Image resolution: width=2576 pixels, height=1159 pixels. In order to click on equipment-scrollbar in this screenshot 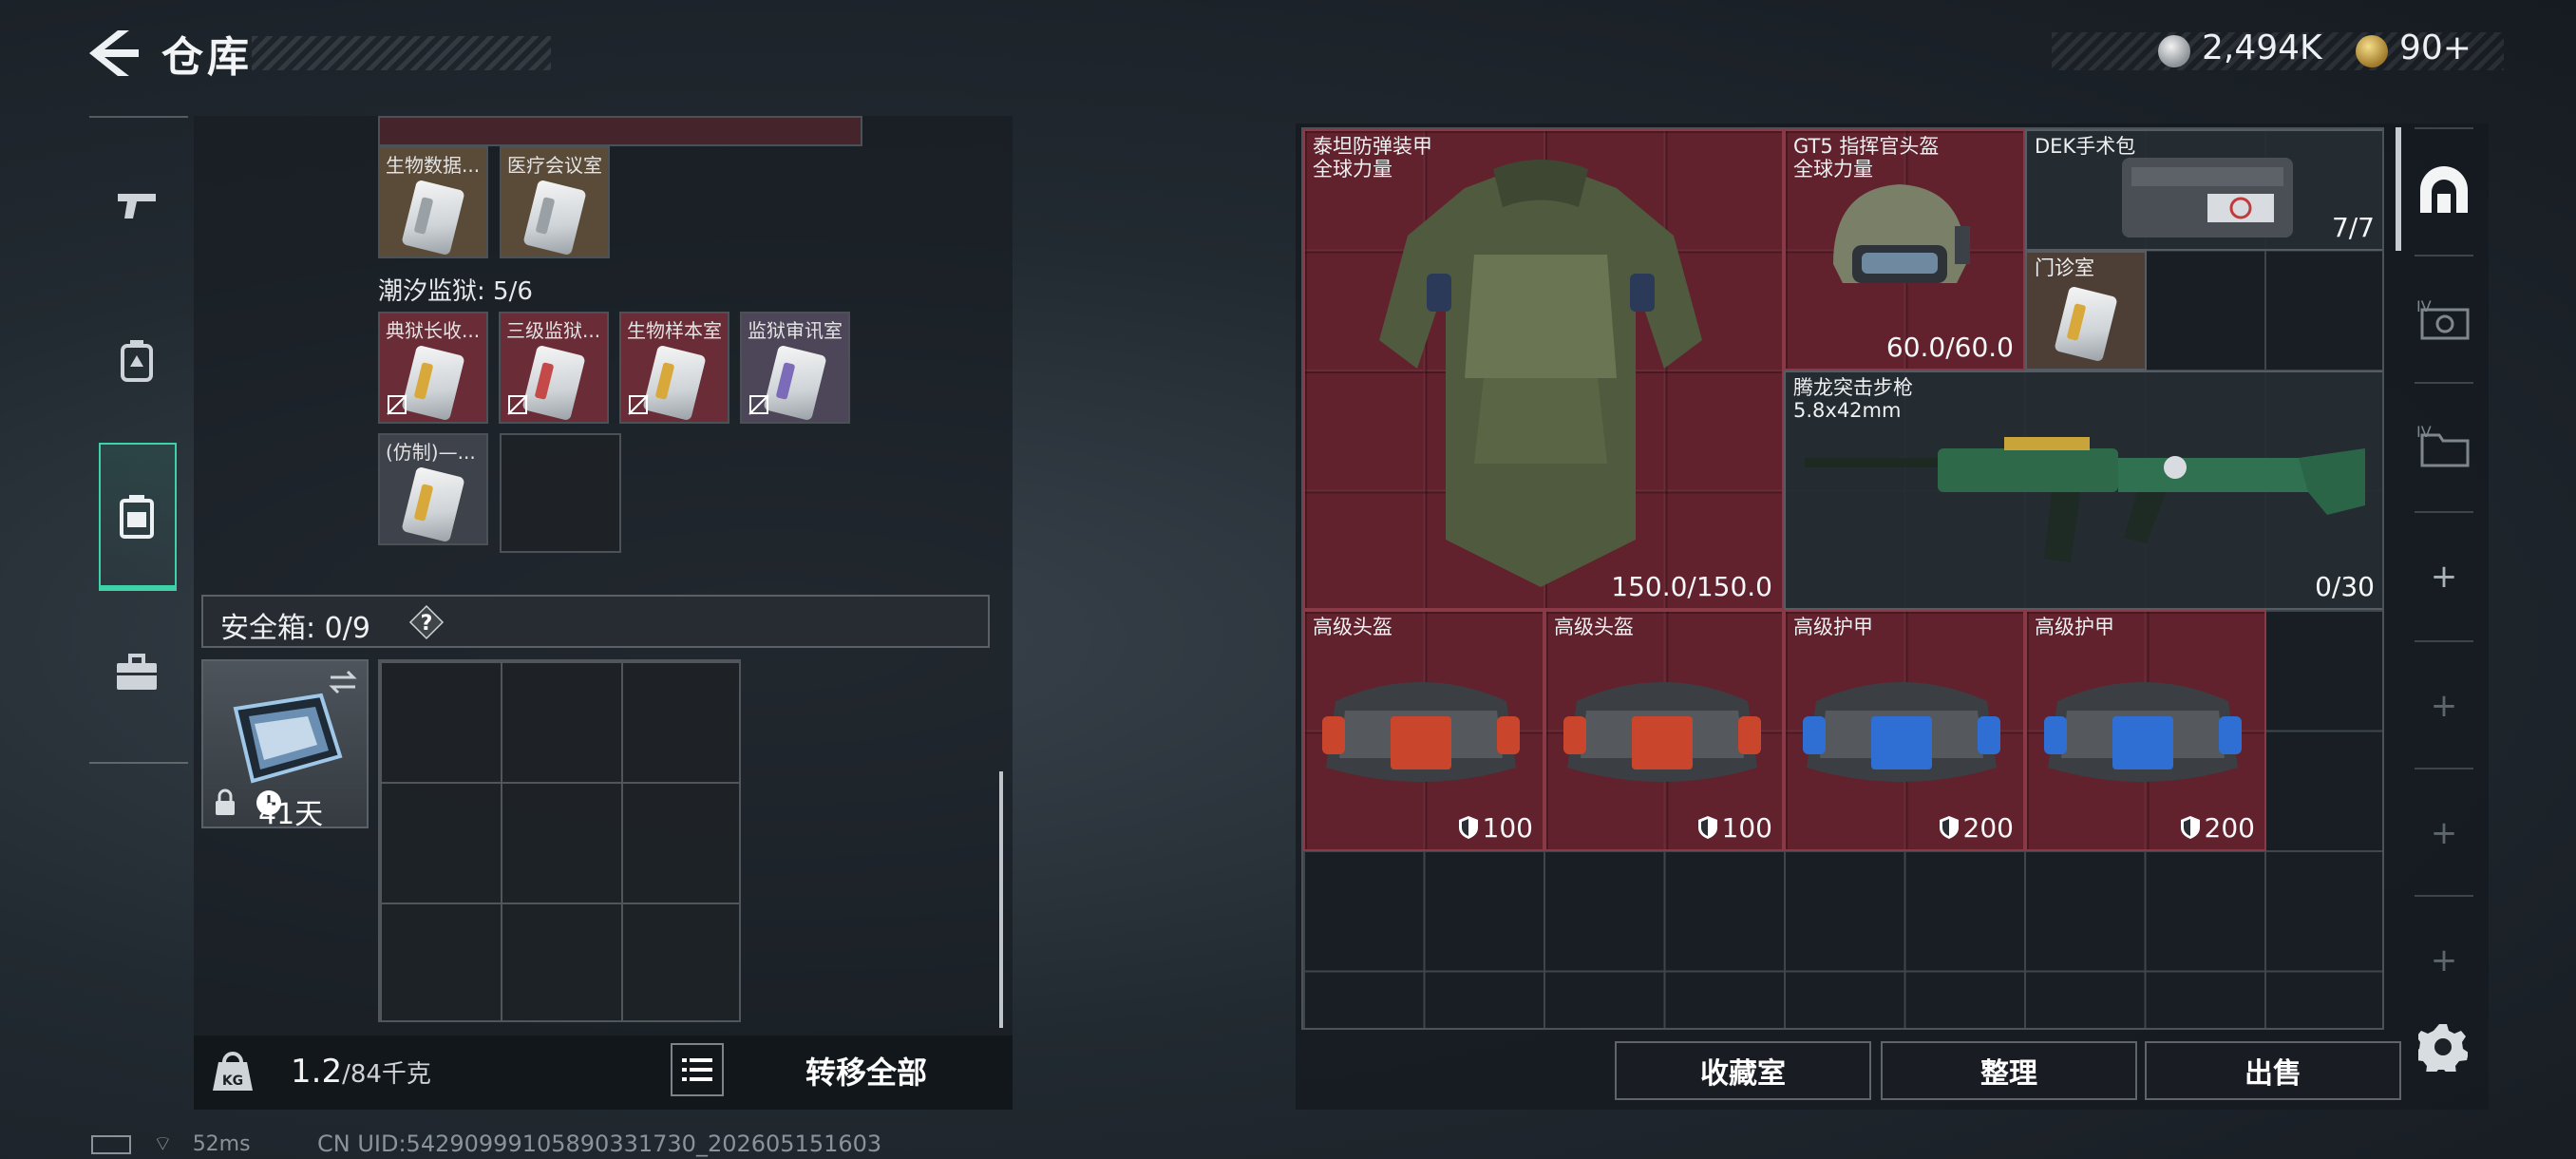, I will do `click(2398, 189)`.